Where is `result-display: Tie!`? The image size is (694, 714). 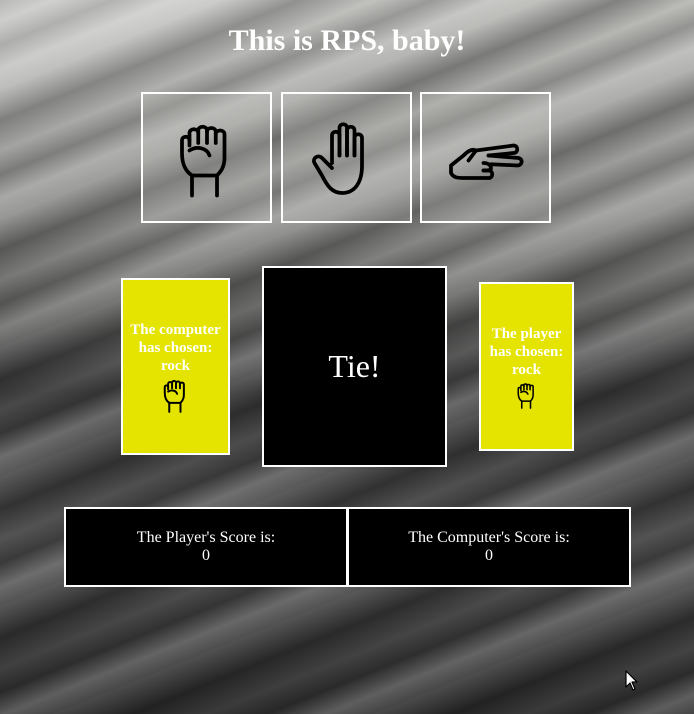 result-display: Tie! is located at coordinates (354, 366).